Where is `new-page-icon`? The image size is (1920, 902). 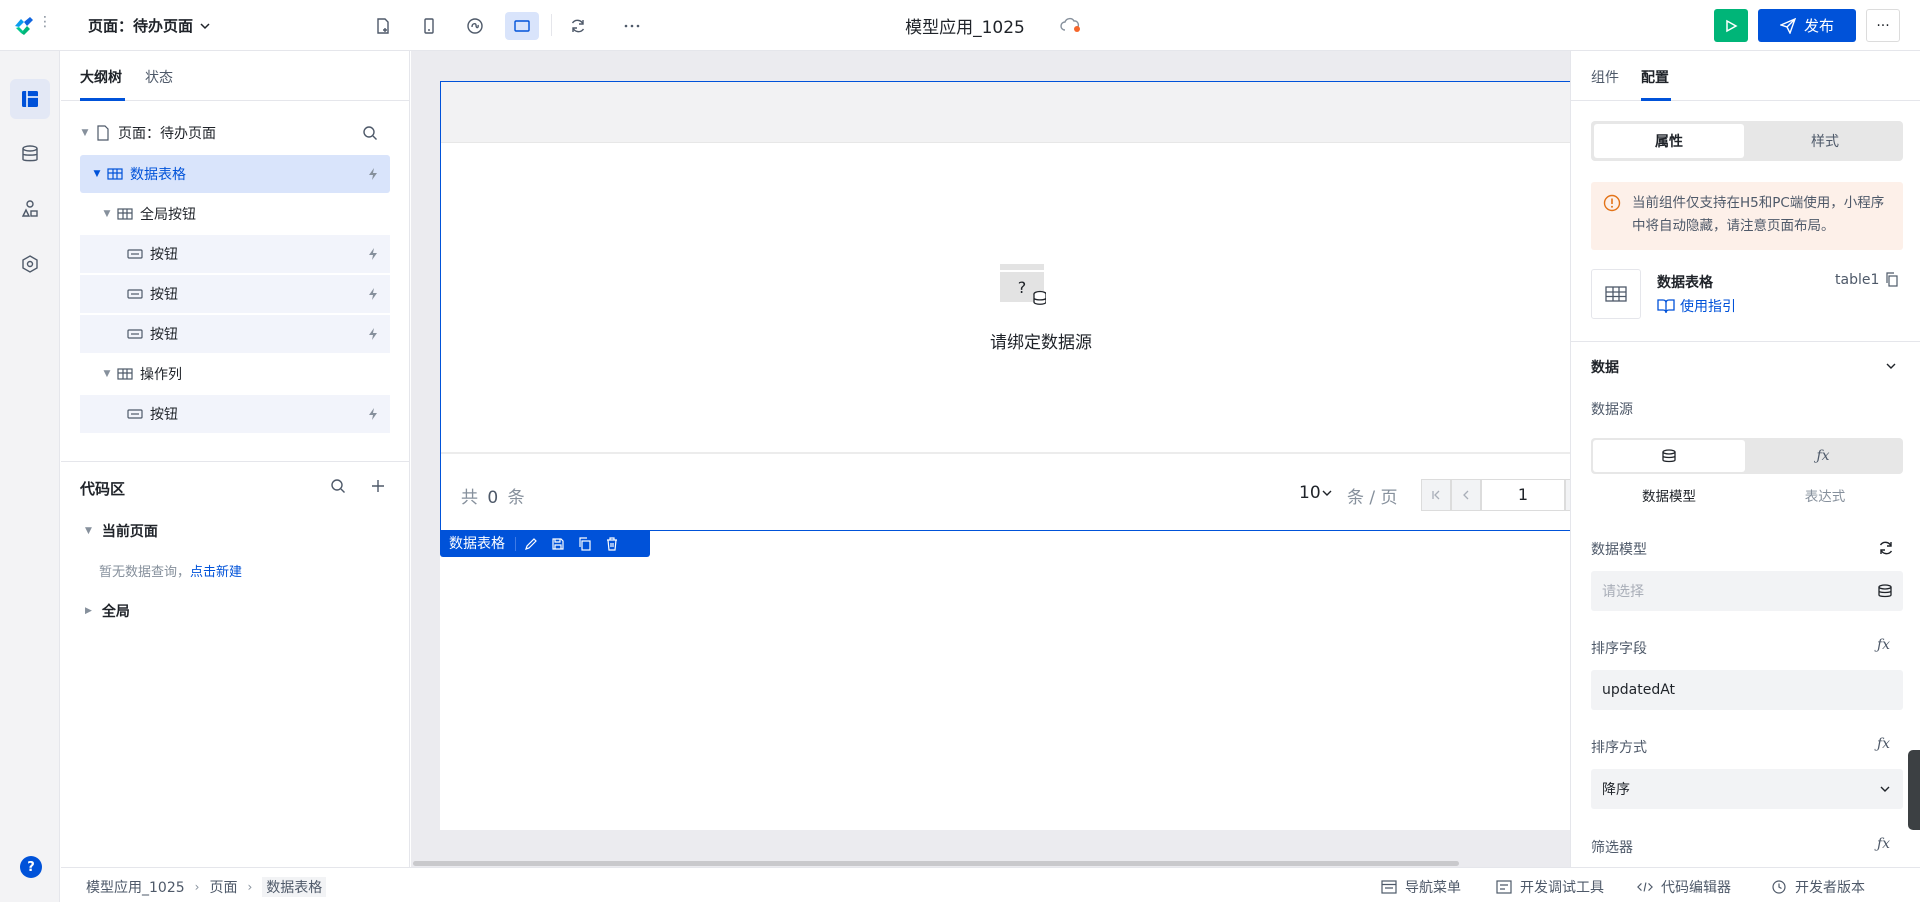 new-page-icon is located at coordinates (383, 26).